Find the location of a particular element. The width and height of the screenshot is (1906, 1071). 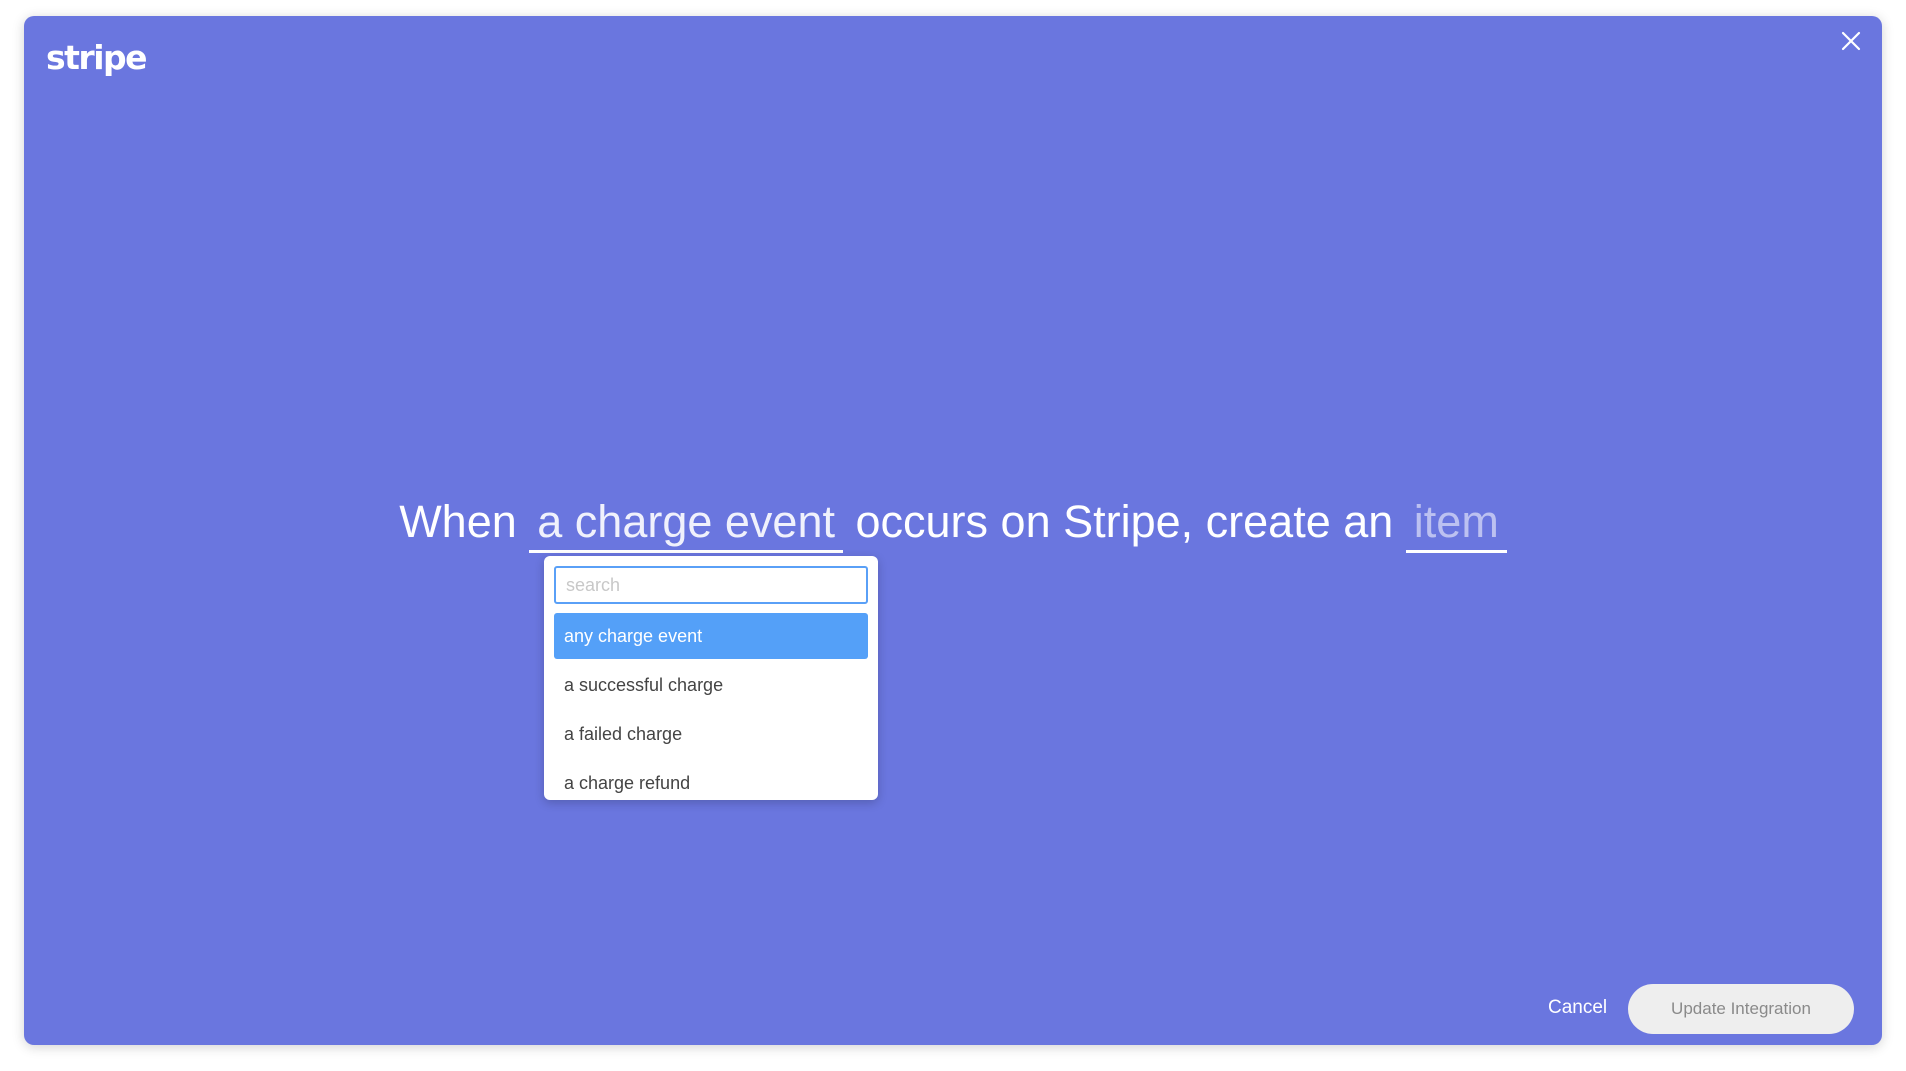

option-label: any charge event is located at coordinates (633, 635).